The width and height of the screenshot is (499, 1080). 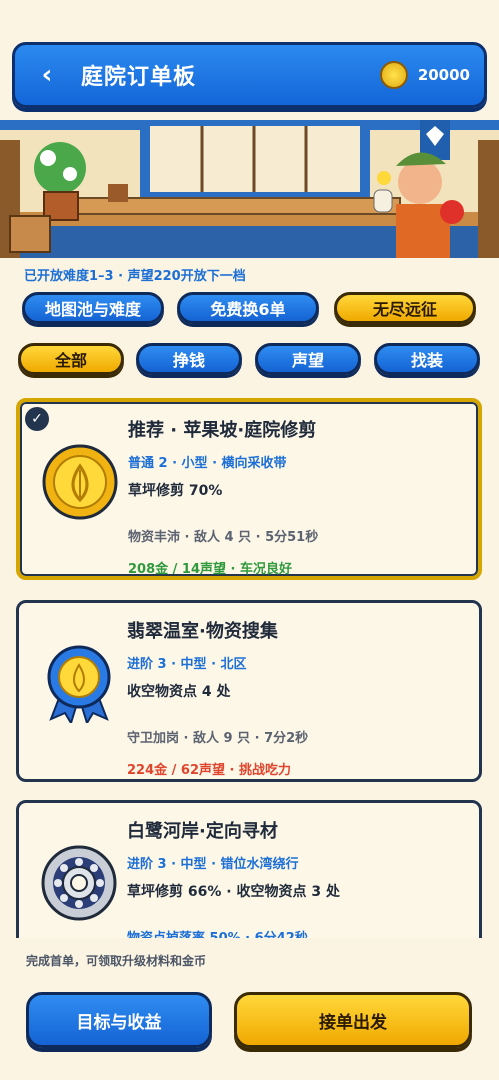 I want to click on accept-order-button: 接单出发, so click(x=353, y=1020).